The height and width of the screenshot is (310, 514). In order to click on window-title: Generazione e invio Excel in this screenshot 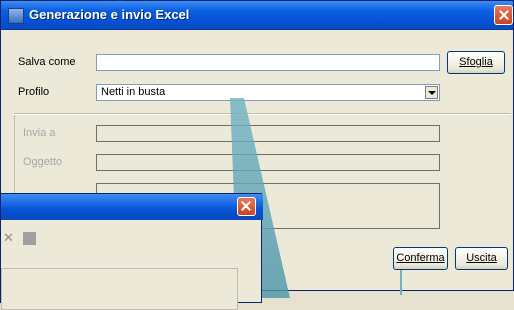, I will do `click(109, 14)`.